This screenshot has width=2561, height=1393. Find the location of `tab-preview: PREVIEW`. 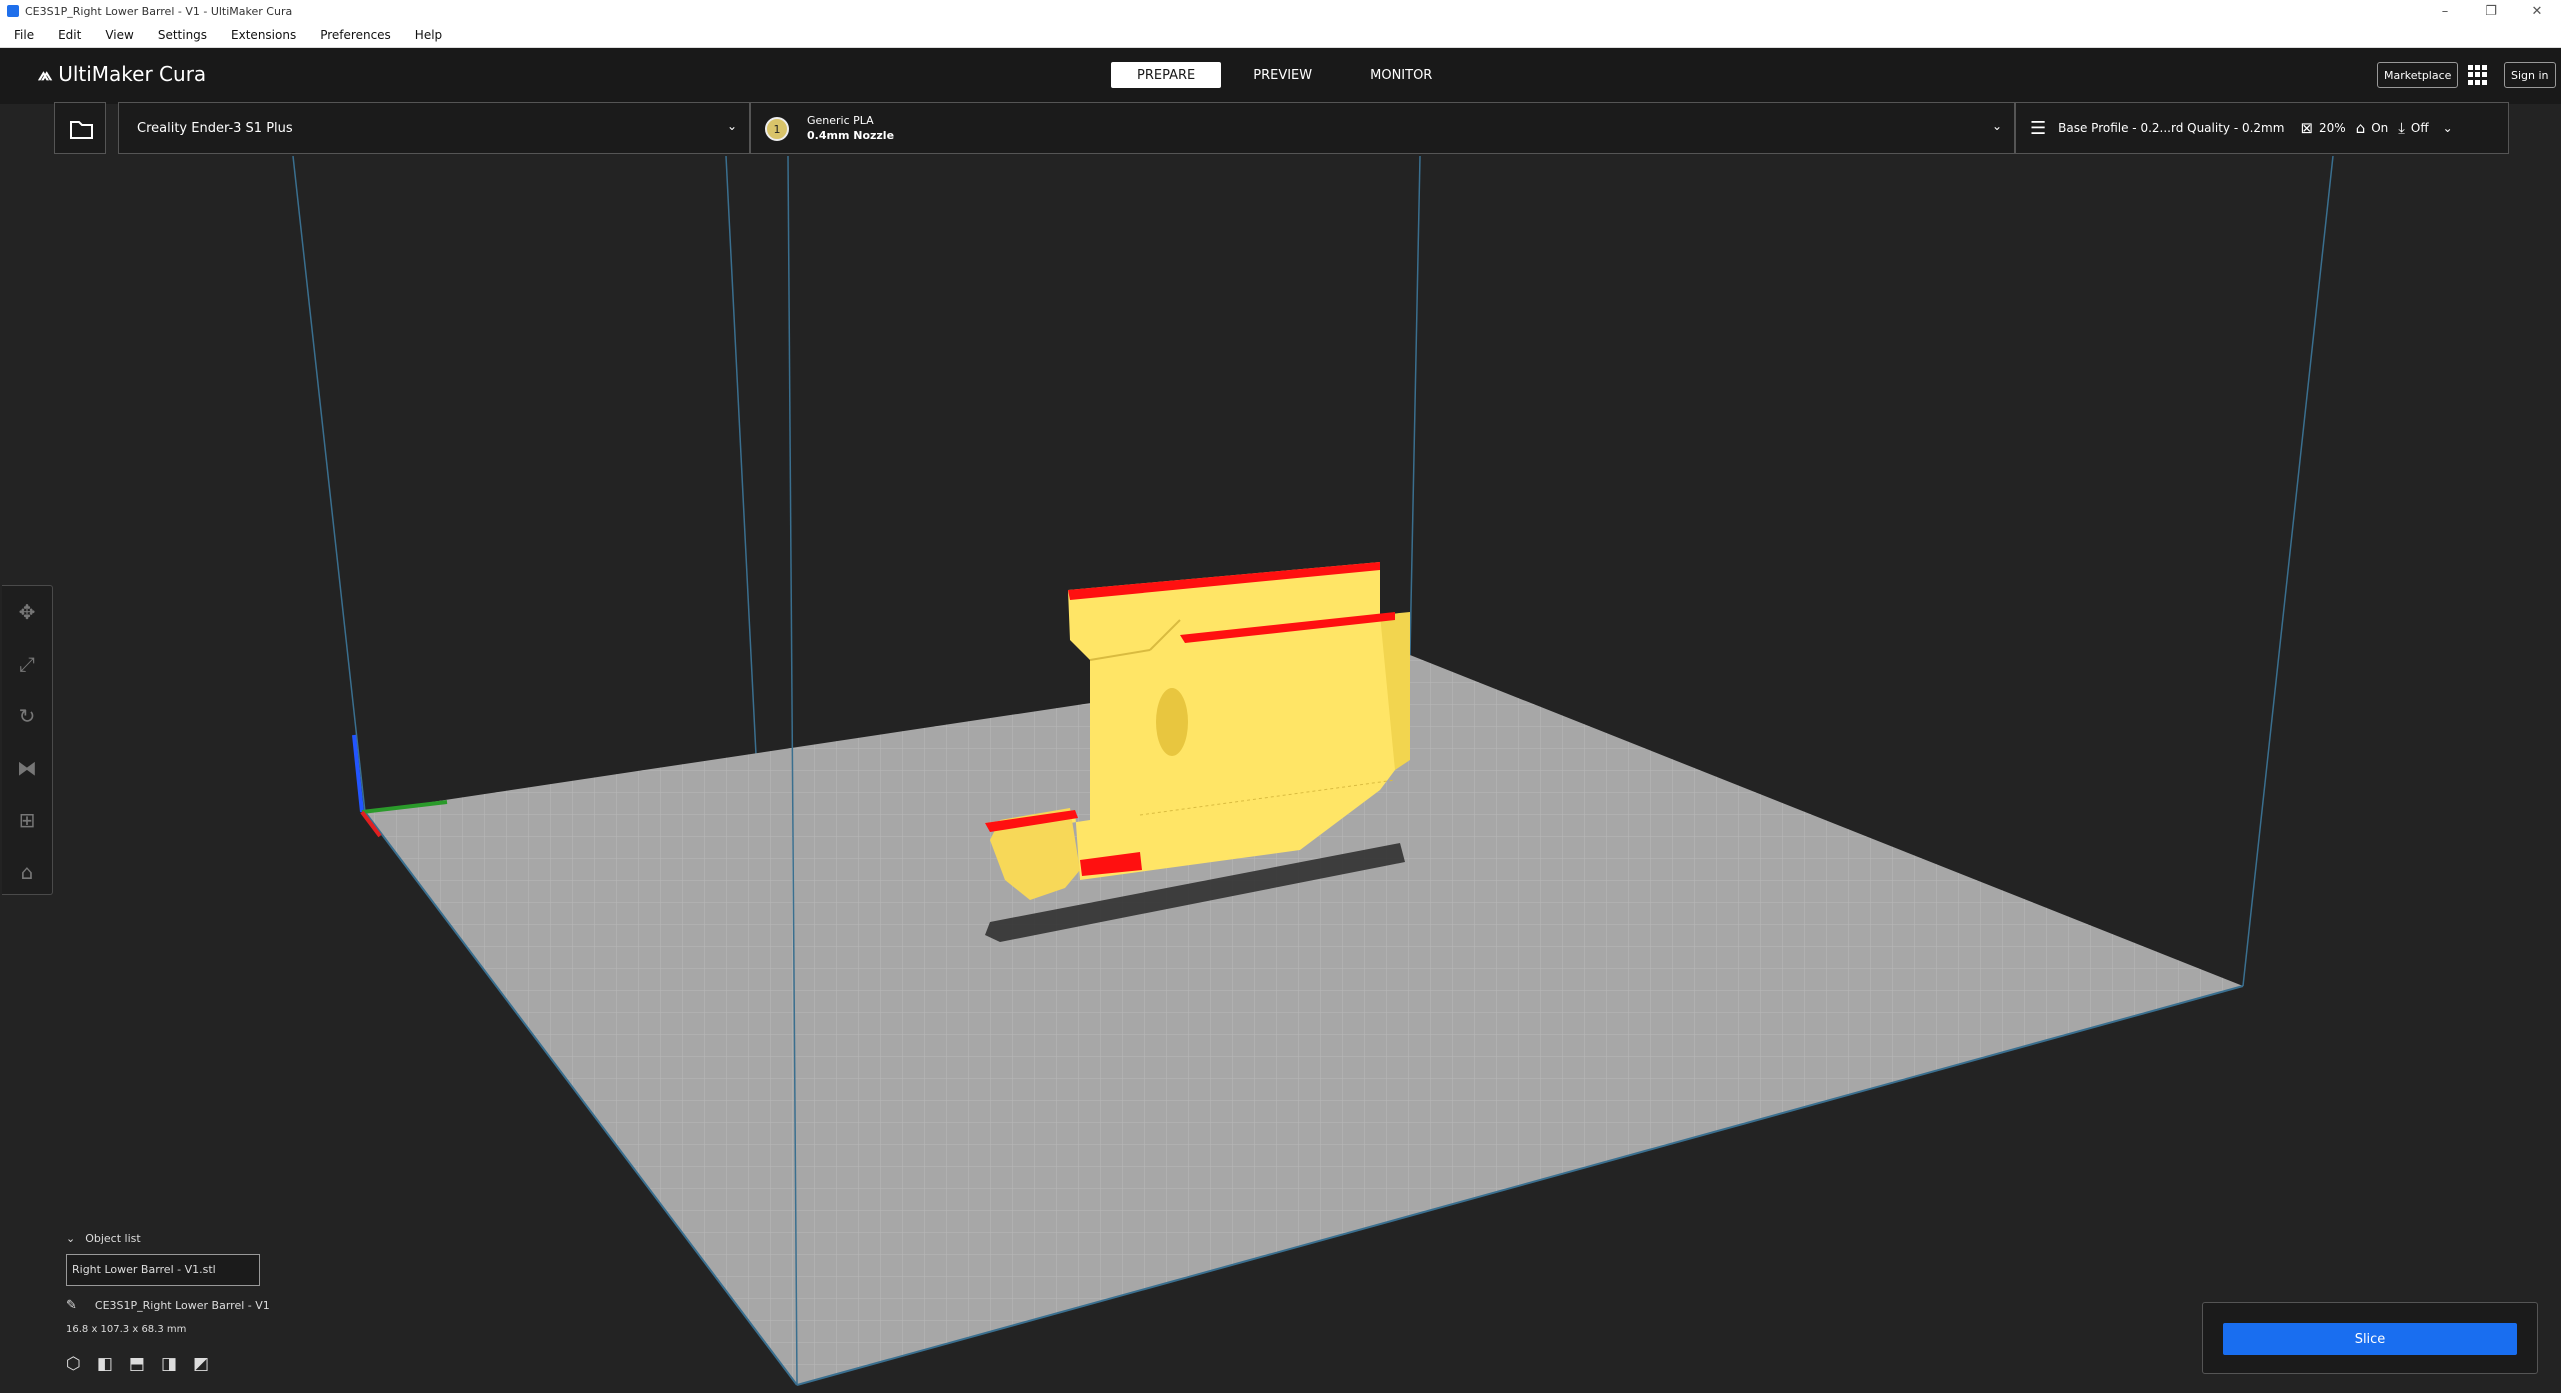

tab-preview: PREVIEW is located at coordinates (1282, 75).